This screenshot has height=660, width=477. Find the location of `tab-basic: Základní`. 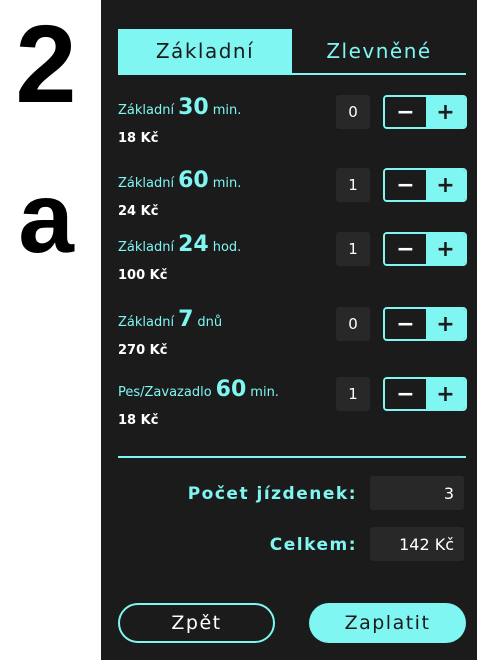

tab-basic: Základní is located at coordinates (205, 51).